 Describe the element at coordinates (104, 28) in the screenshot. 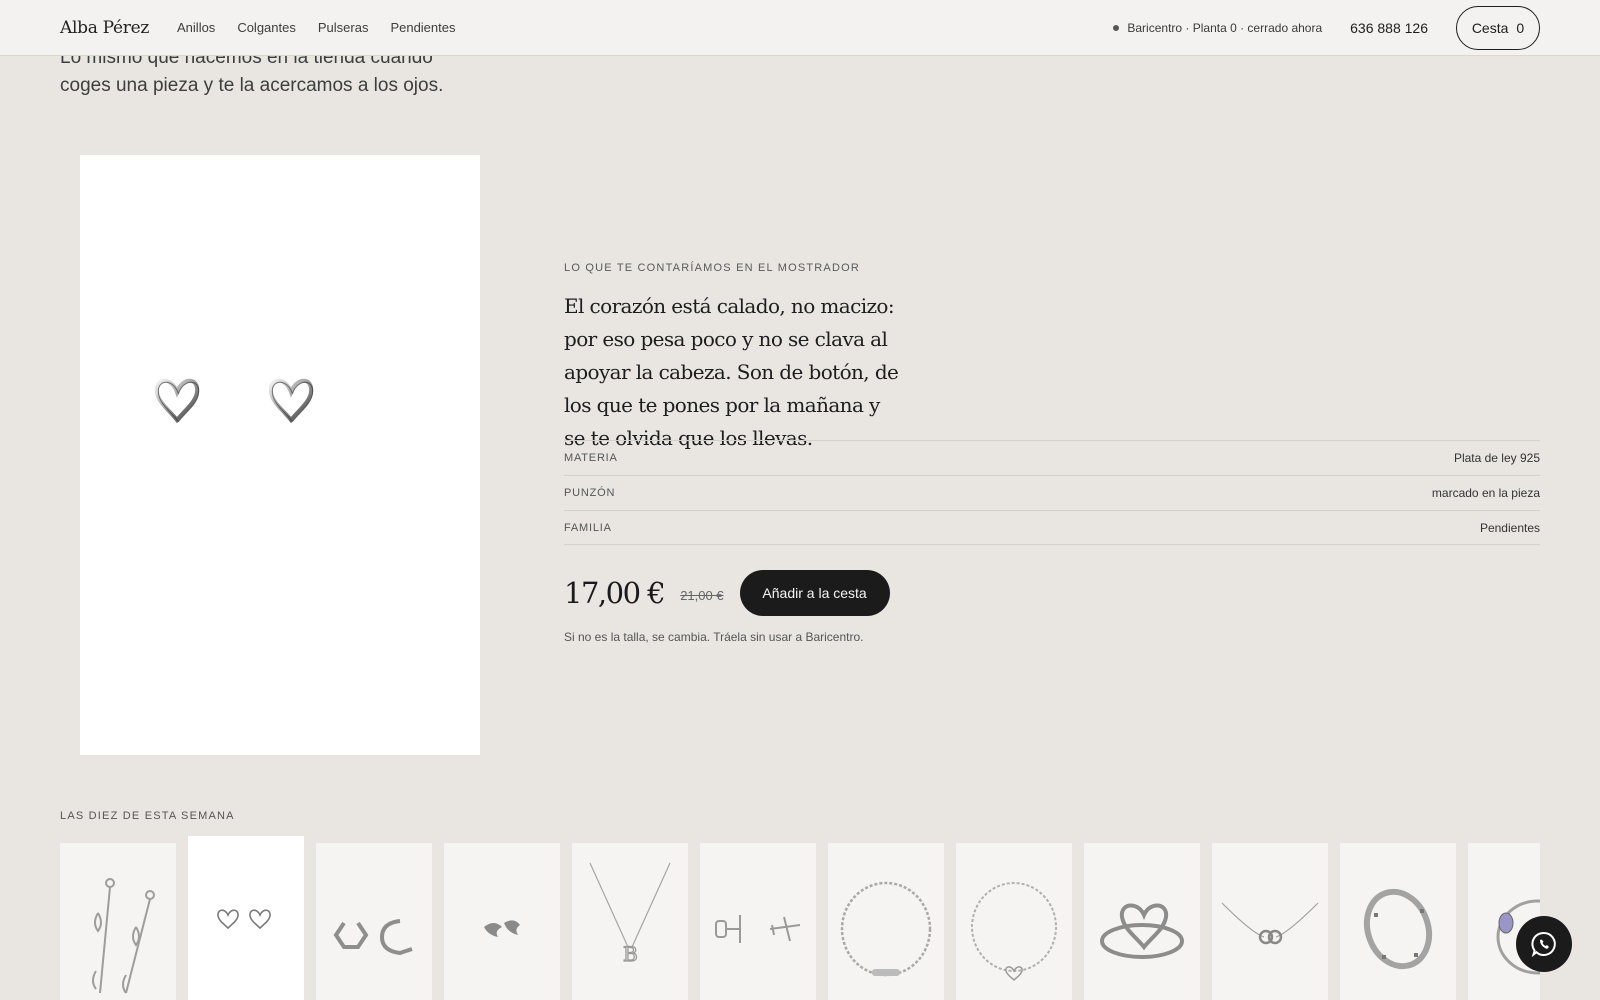

I see `brand-logo: Alba Pérez` at that location.